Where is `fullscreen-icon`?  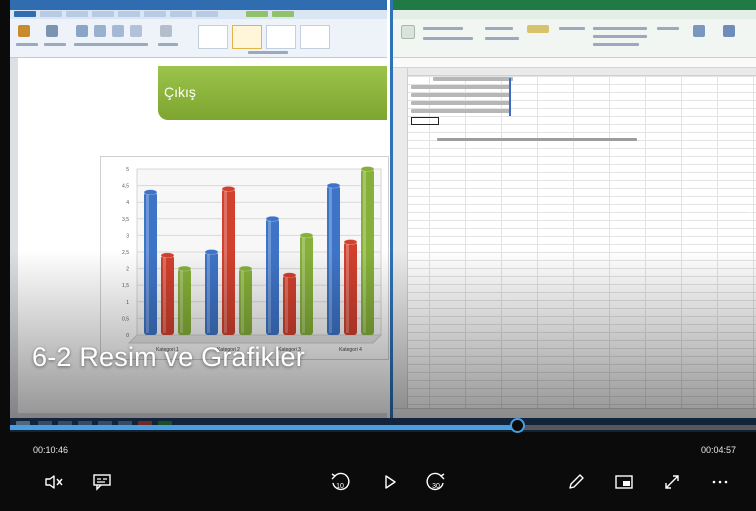
fullscreen-icon is located at coordinates (672, 482).